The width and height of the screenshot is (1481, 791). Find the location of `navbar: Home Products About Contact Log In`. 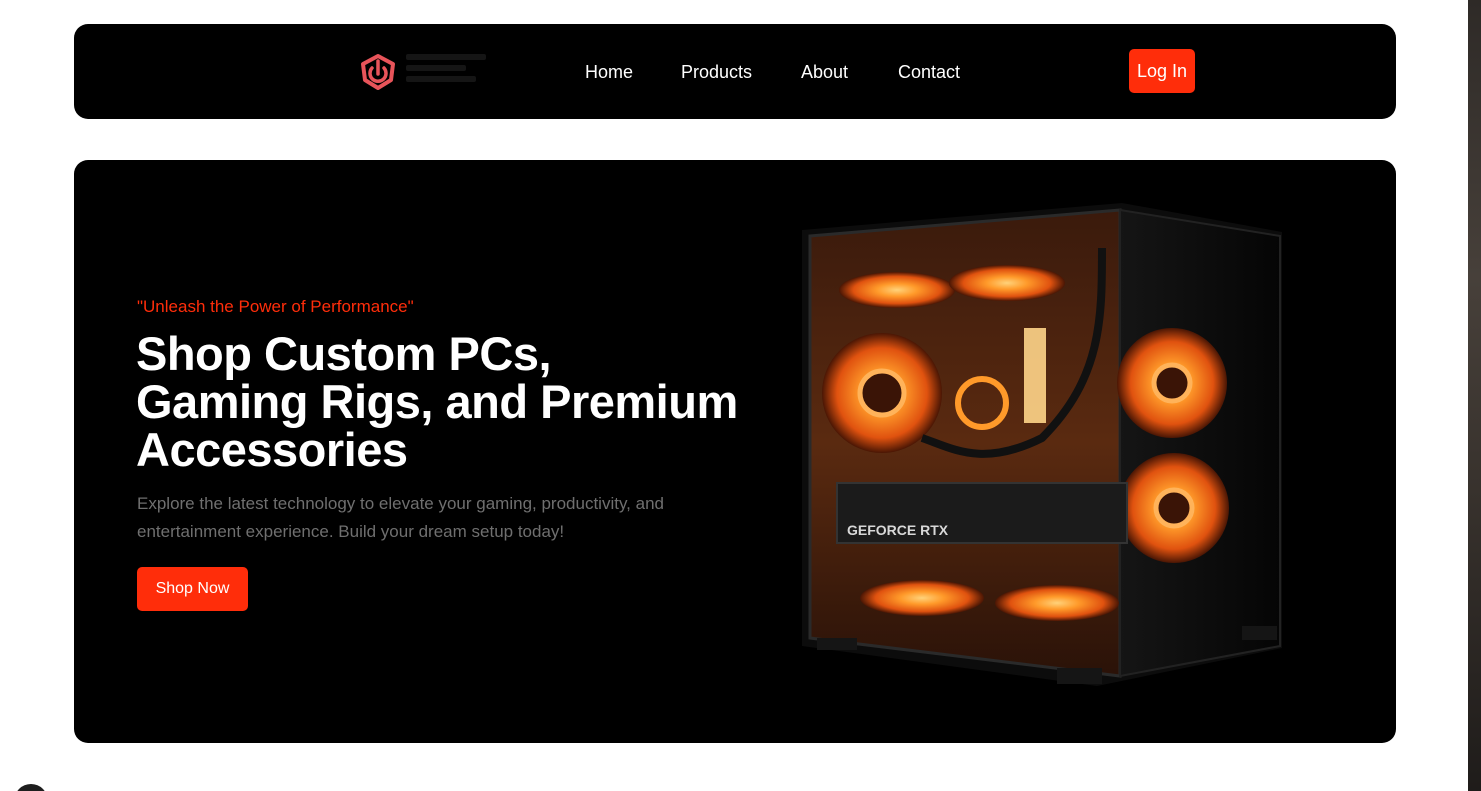

navbar: Home Products About Contact Log In is located at coordinates (735, 71).